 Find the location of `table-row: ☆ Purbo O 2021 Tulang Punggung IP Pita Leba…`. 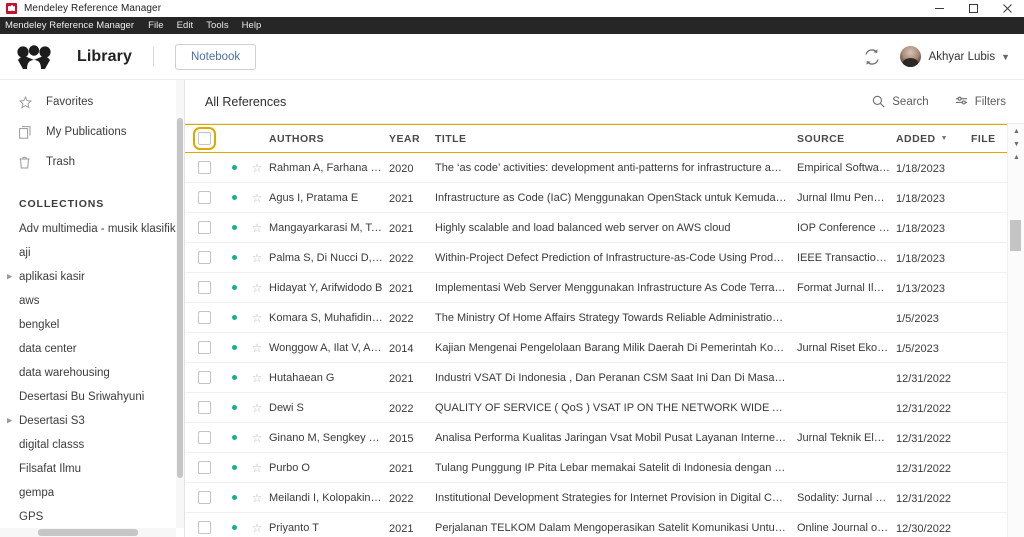

table-row: ☆ Purbo O 2021 Tulang Punggung IP Pita Leba… is located at coordinates (604, 468).